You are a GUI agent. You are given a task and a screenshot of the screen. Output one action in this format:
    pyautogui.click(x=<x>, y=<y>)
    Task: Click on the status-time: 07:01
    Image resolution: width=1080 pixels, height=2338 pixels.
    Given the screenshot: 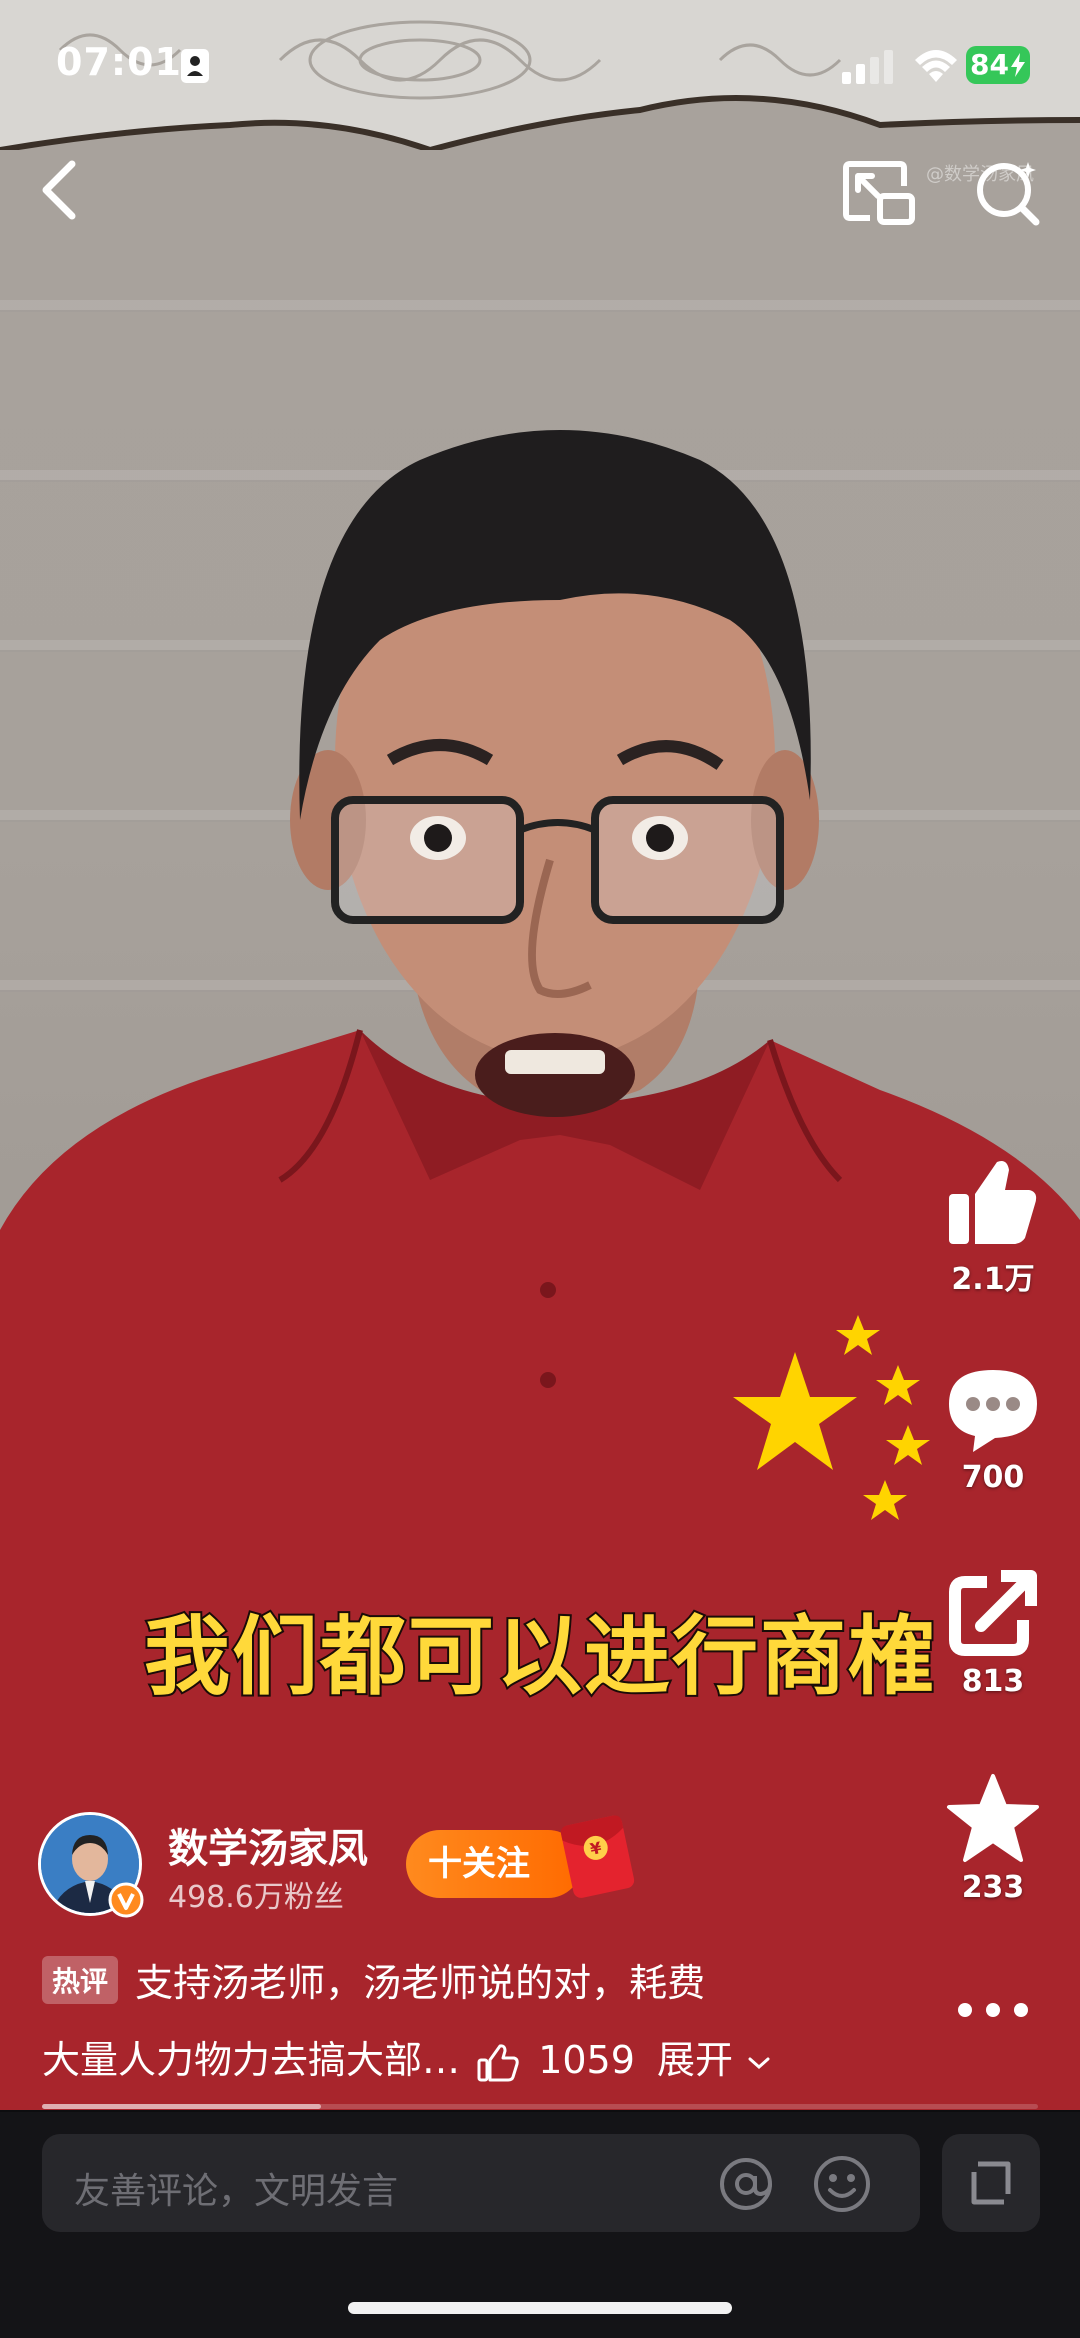 What is the action you would take?
    pyautogui.click(x=119, y=62)
    